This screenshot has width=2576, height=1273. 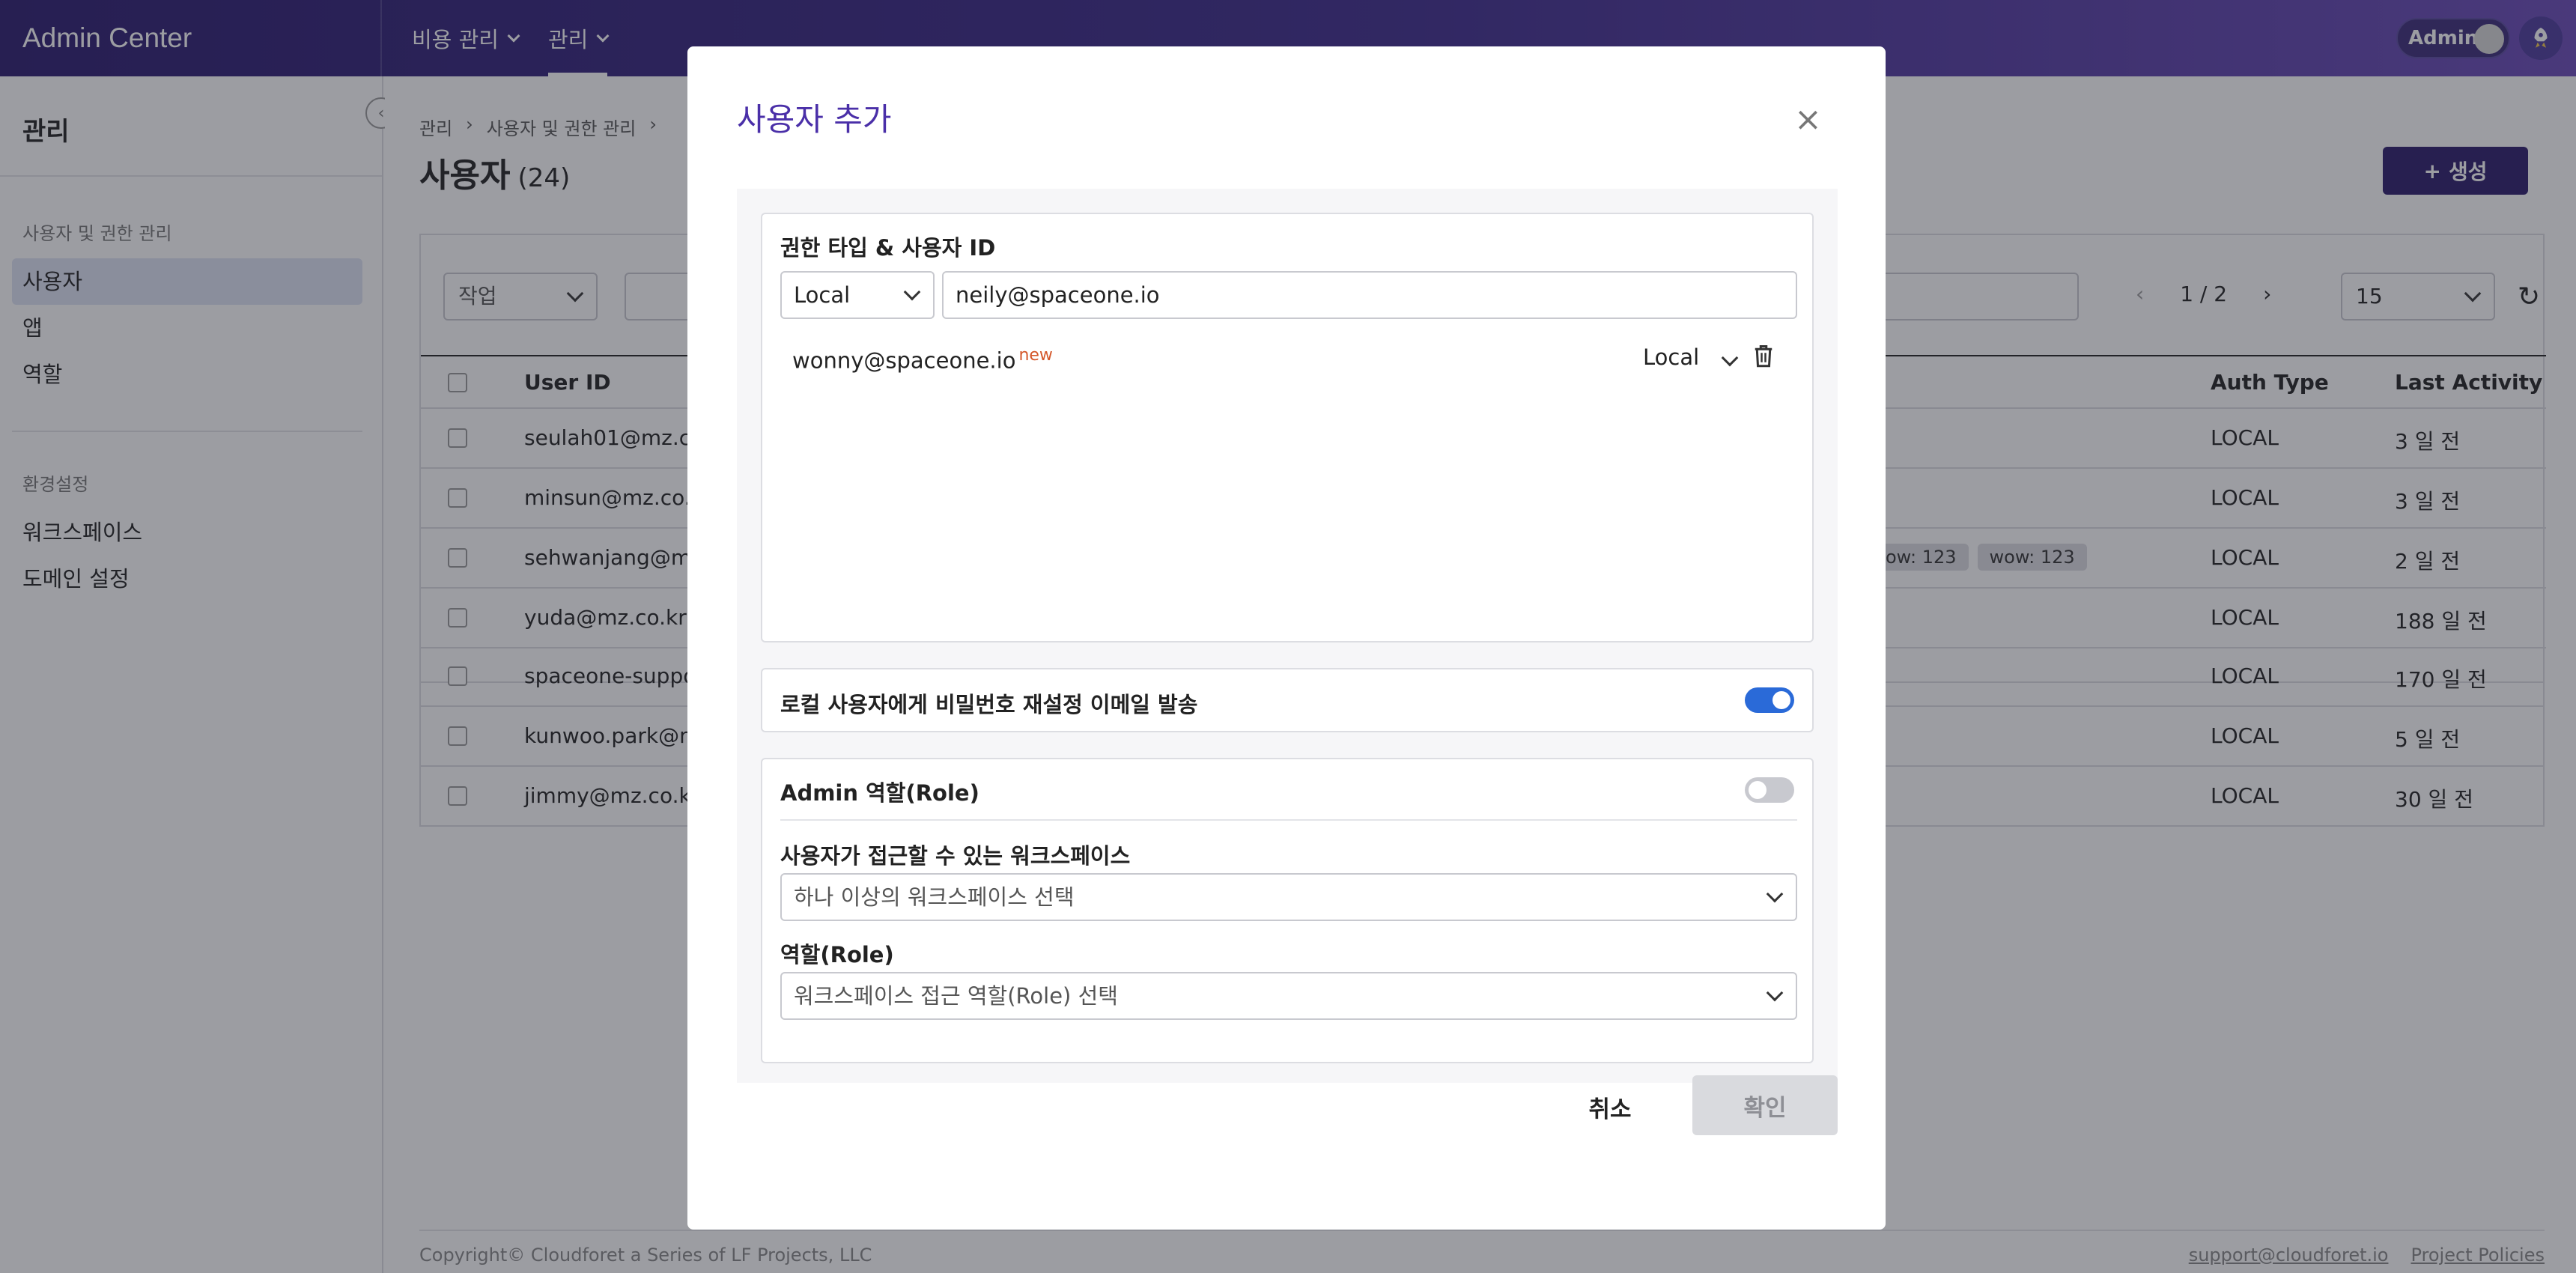 What do you see at coordinates (1763, 357) in the screenshot?
I see `trash-icon` at bounding box center [1763, 357].